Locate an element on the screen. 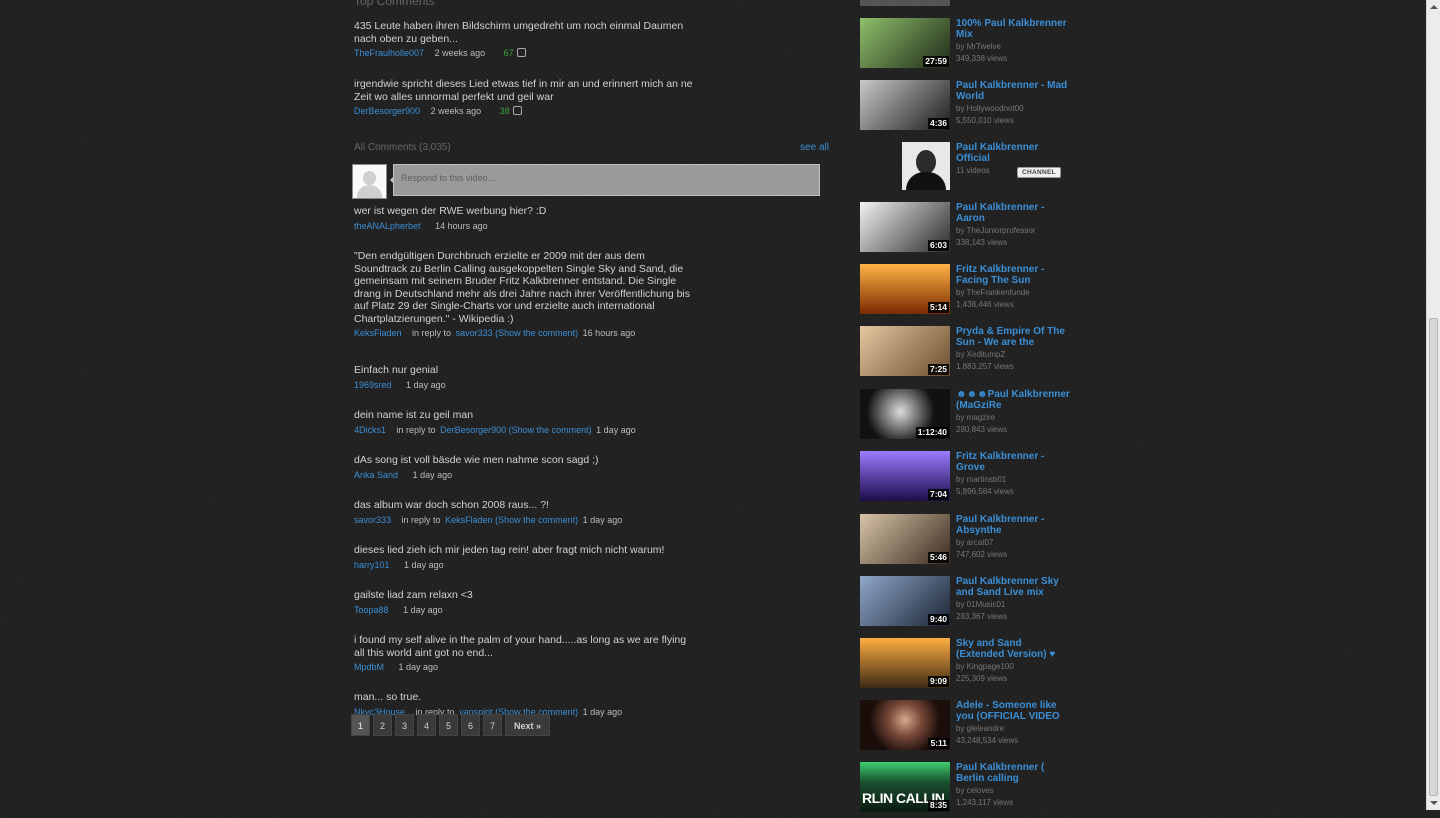 The height and width of the screenshot is (818, 1440). video-title-link: Paul Kalkbrenner - Mad World is located at coordinates (1013, 91).